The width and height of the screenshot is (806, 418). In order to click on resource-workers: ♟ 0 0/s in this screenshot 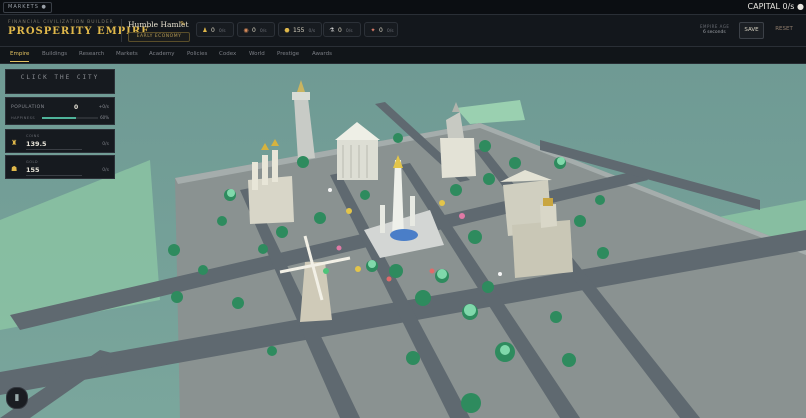, I will do `click(215, 29)`.